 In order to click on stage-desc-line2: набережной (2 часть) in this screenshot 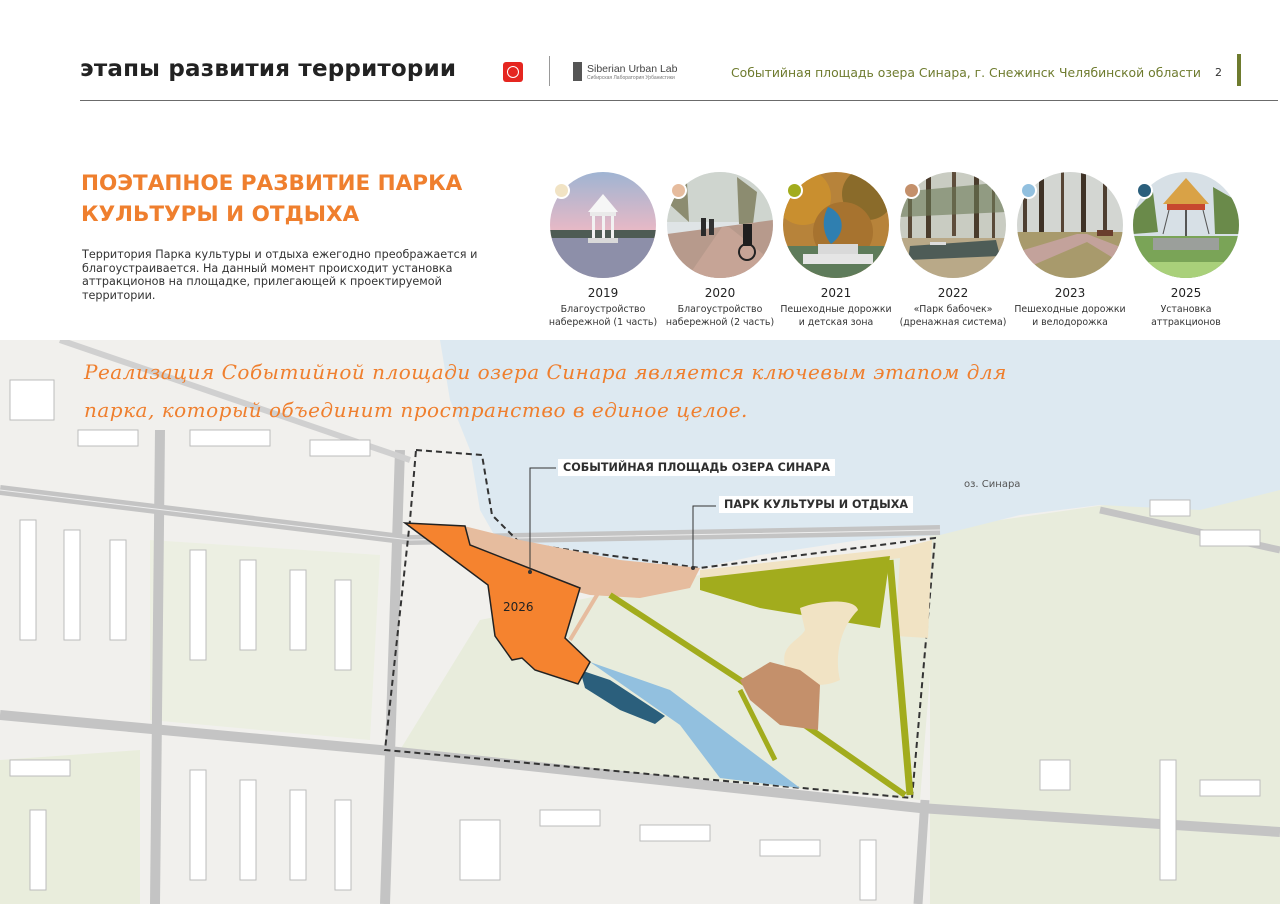, I will do `click(720, 322)`.